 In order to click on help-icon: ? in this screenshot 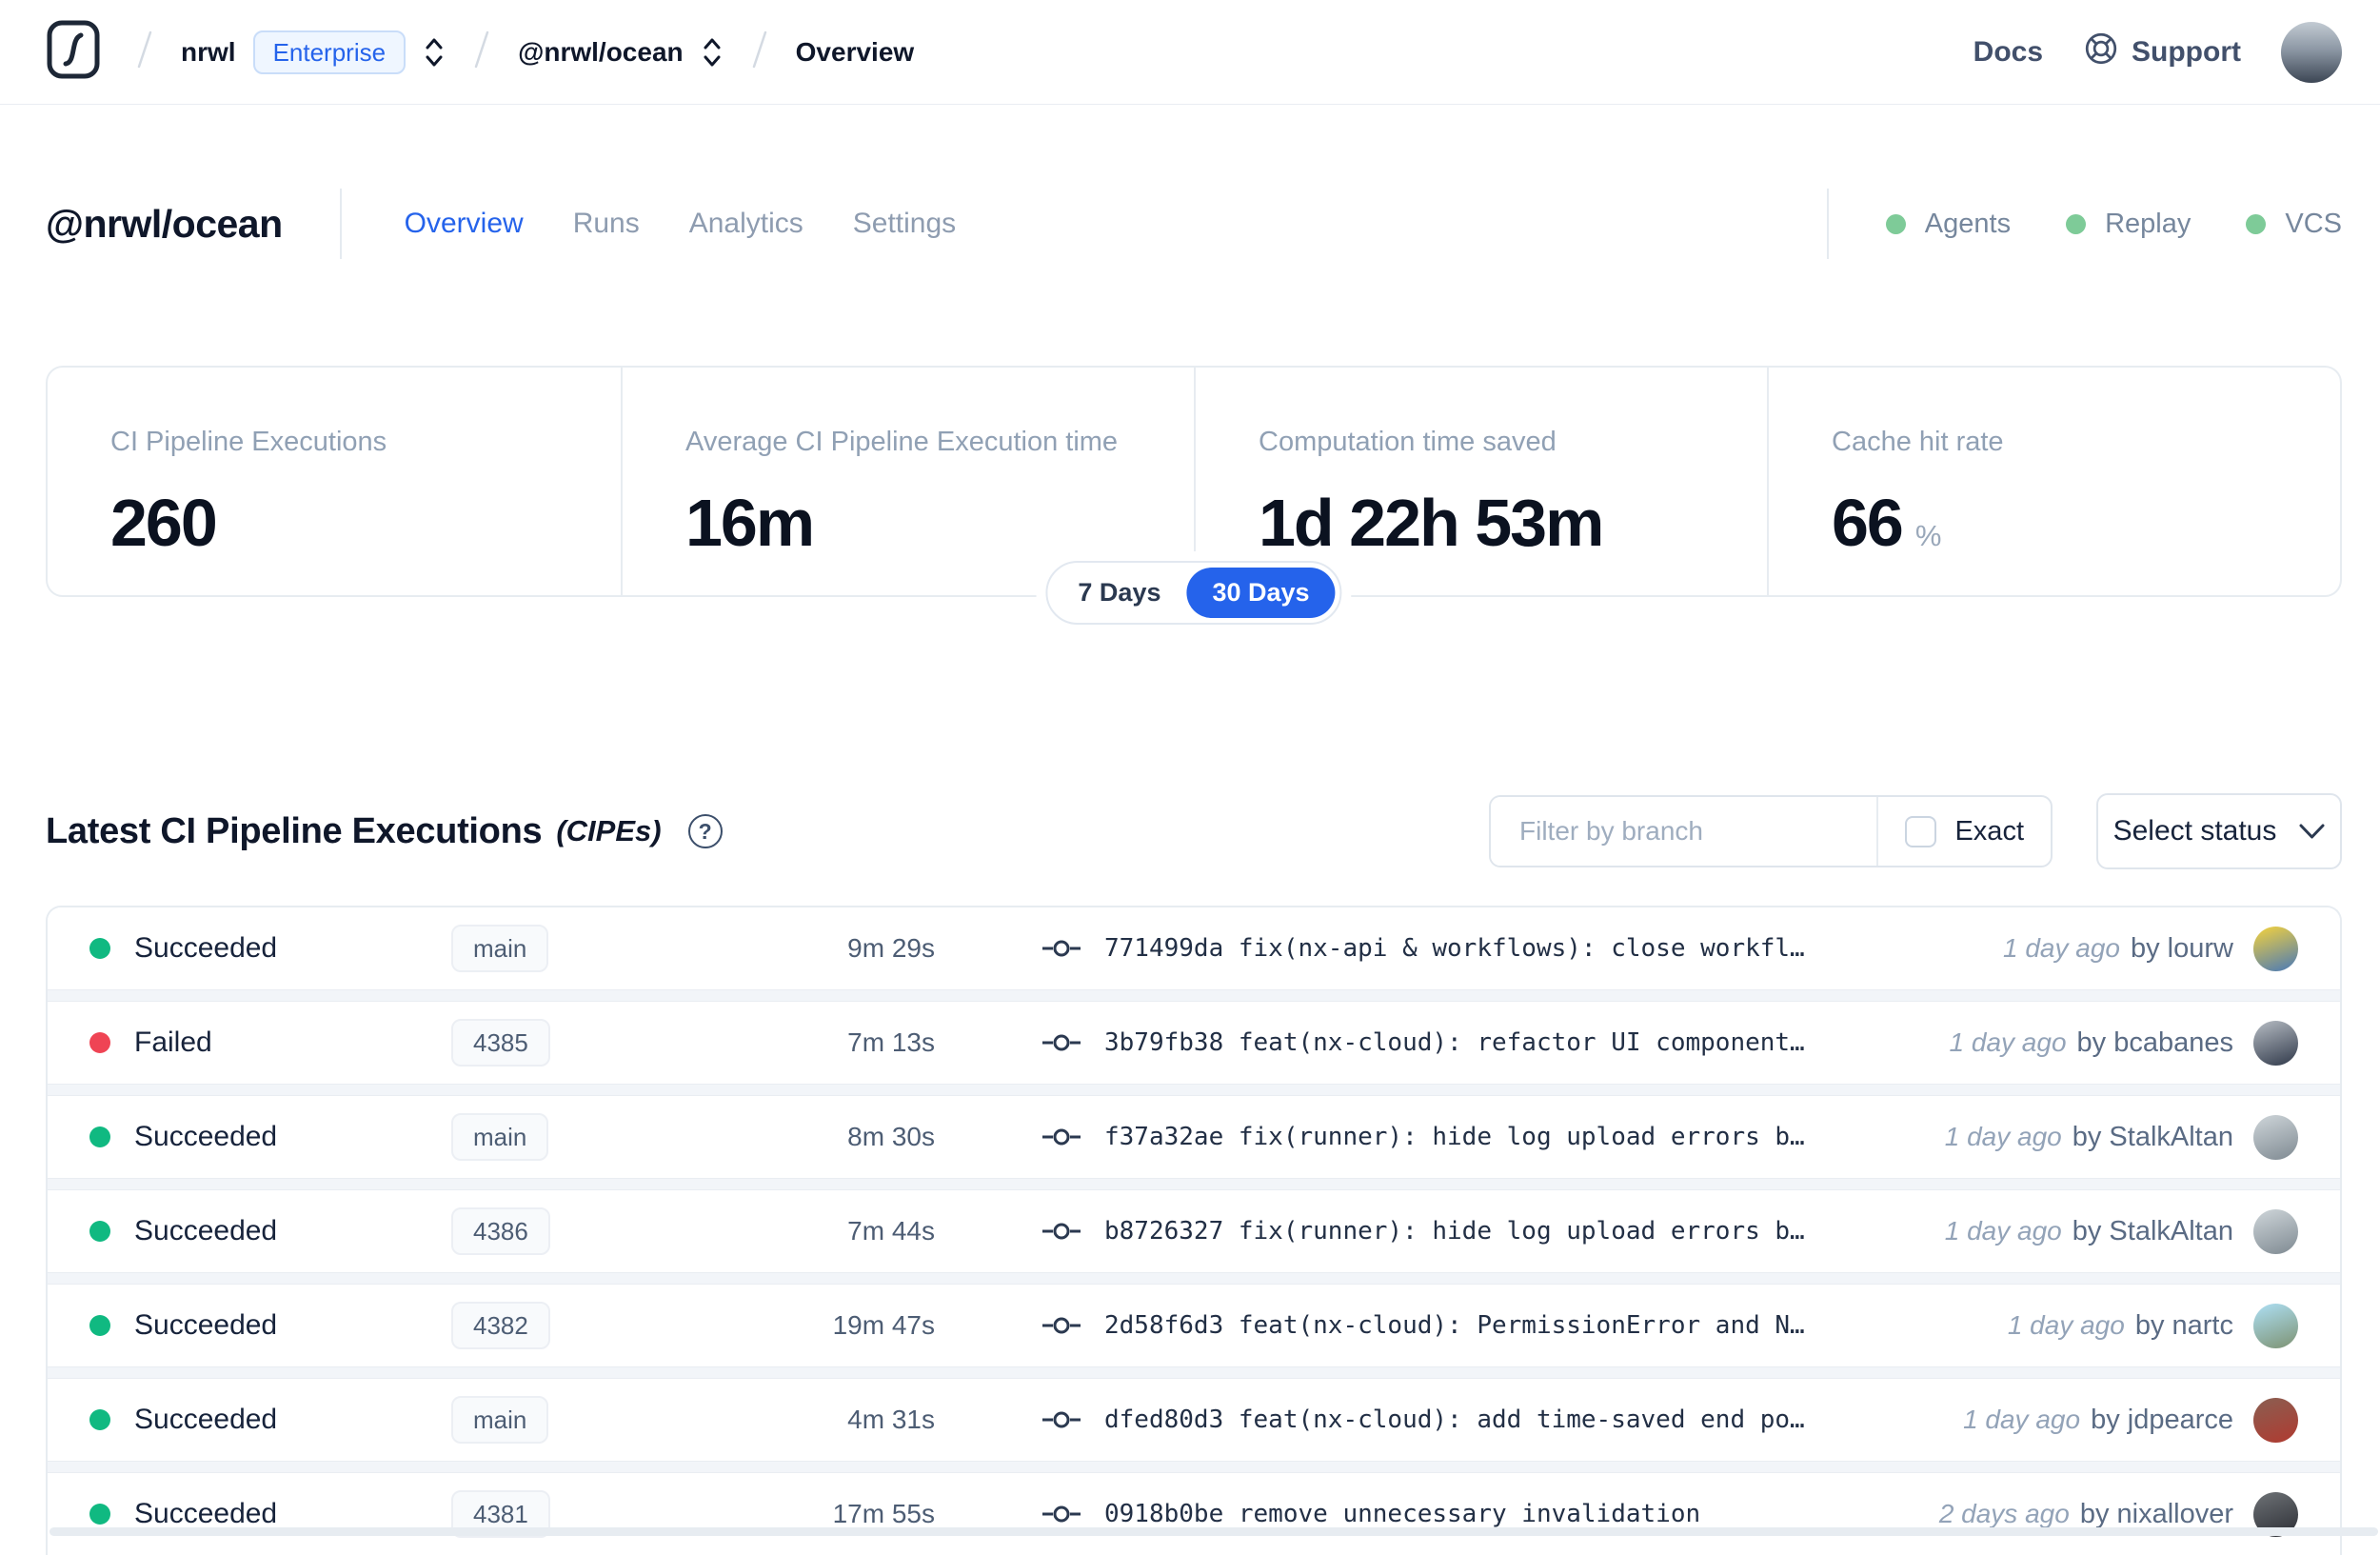, I will do `click(705, 831)`.